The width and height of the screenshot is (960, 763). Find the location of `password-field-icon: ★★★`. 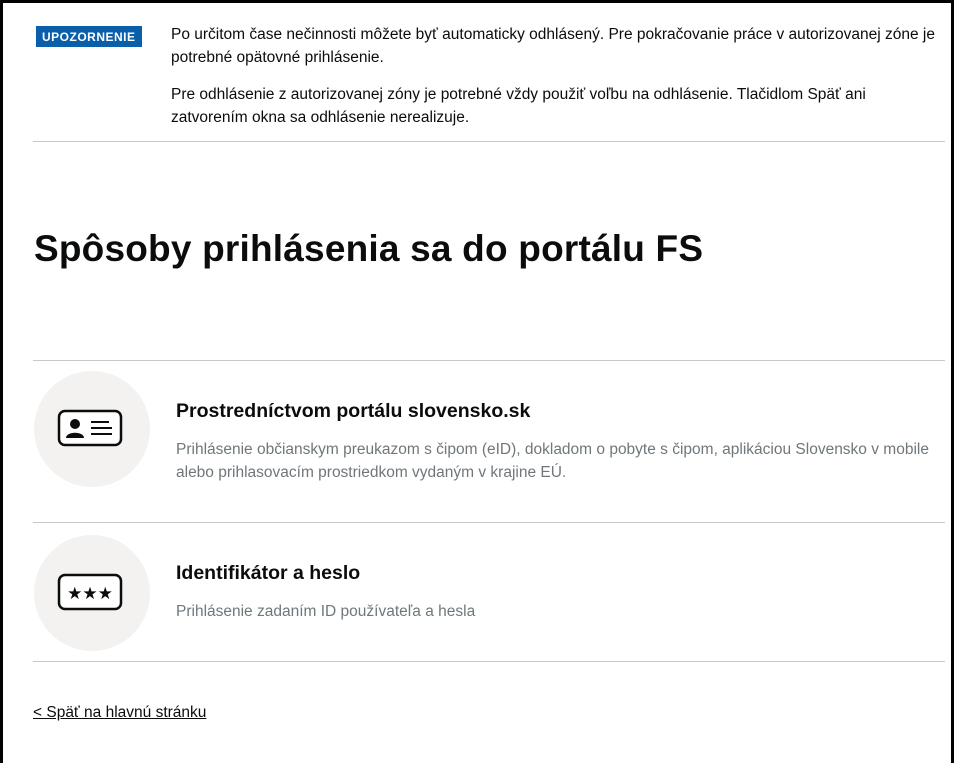

password-field-icon: ★★★ is located at coordinates (90, 592).